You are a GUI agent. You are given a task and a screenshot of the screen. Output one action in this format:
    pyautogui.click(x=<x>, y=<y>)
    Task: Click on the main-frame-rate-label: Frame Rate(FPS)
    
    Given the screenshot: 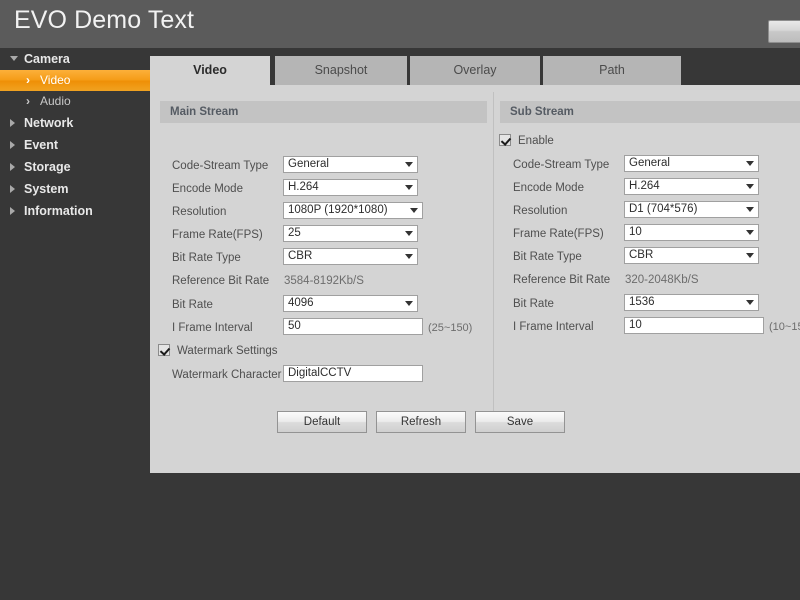 What is the action you would take?
    pyautogui.click(x=217, y=235)
    